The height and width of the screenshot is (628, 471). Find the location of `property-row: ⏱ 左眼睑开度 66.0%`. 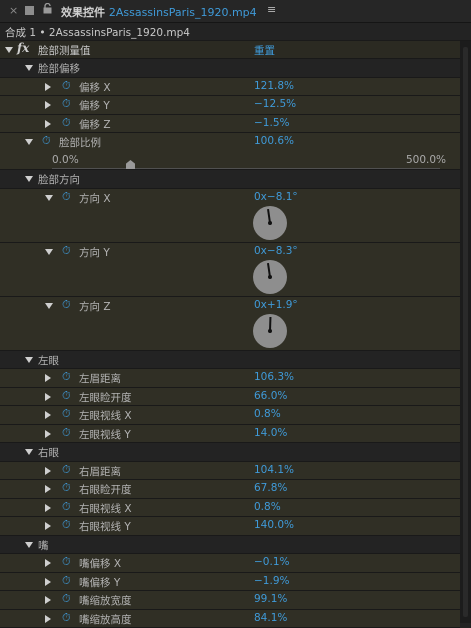

property-row: ⏱ 左眼睑开度 66.0% is located at coordinates (230, 397).